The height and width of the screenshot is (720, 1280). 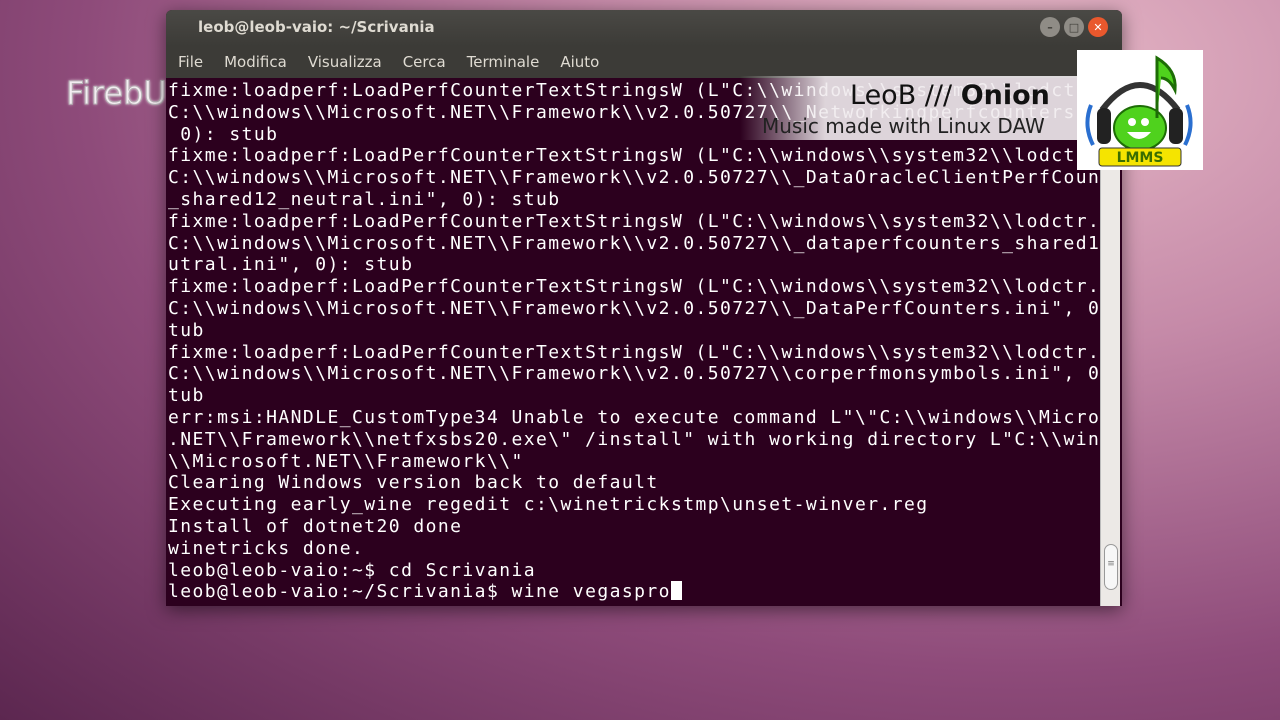 I want to click on logo-text: LMMS, so click(x=1140, y=158).